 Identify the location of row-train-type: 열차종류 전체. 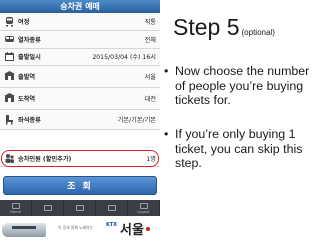
(80, 39).